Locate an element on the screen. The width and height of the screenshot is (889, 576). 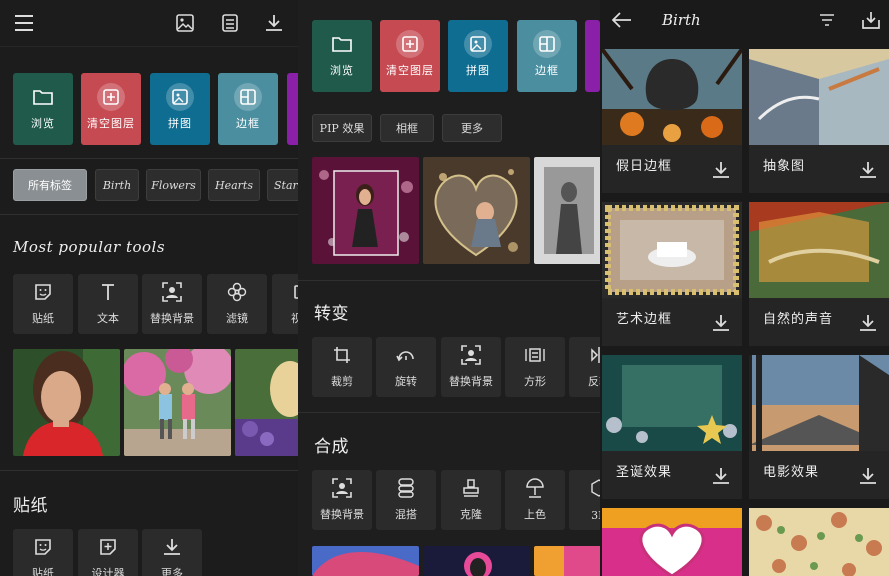
compose-title: 合成 is located at coordinates (331, 447).